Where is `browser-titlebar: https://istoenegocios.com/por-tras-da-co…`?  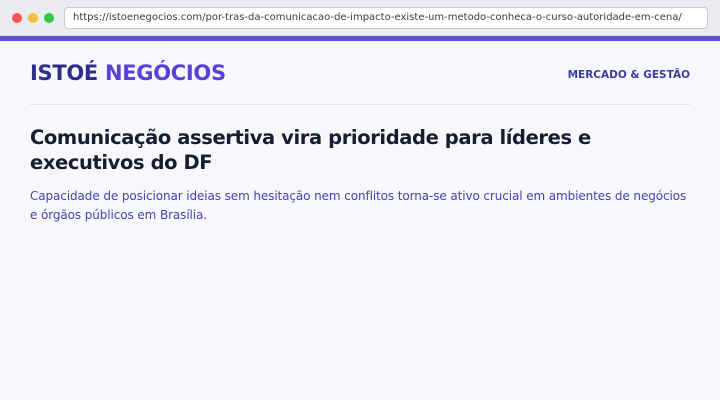 browser-titlebar: https://istoenegocios.com/por-tras-da-co… is located at coordinates (360, 18).